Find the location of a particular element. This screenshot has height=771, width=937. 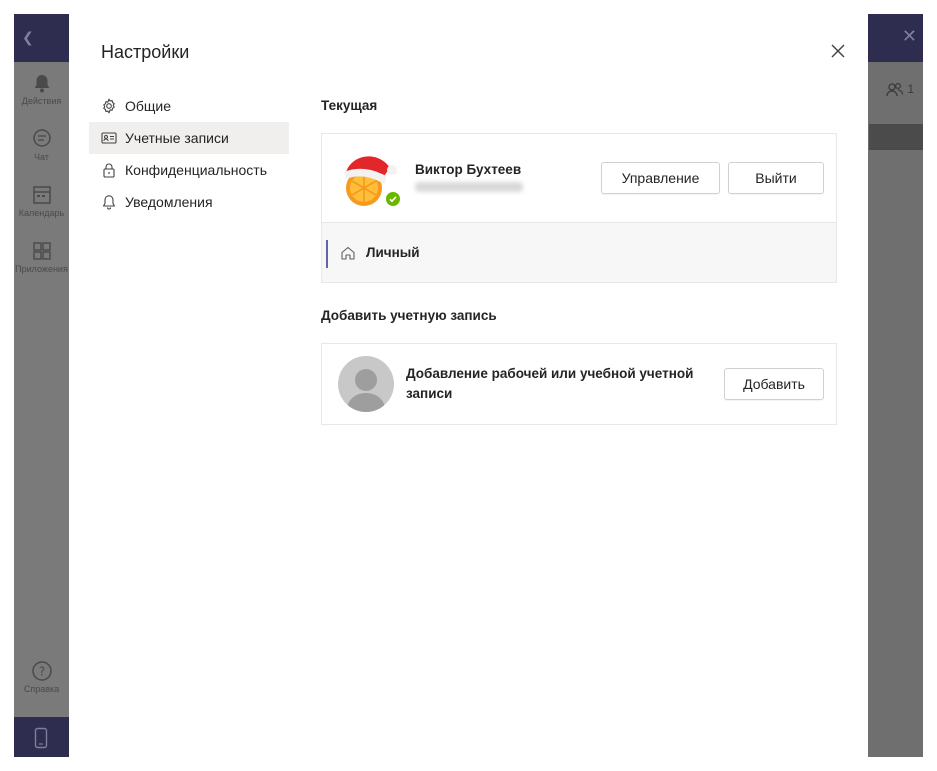

rail-item-calendar: Календарь is located at coordinates (41, 201).